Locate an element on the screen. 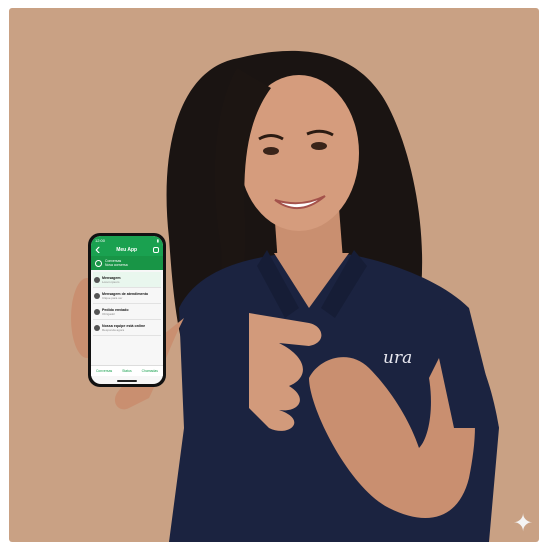  menu-icon is located at coordinates (155, 250).